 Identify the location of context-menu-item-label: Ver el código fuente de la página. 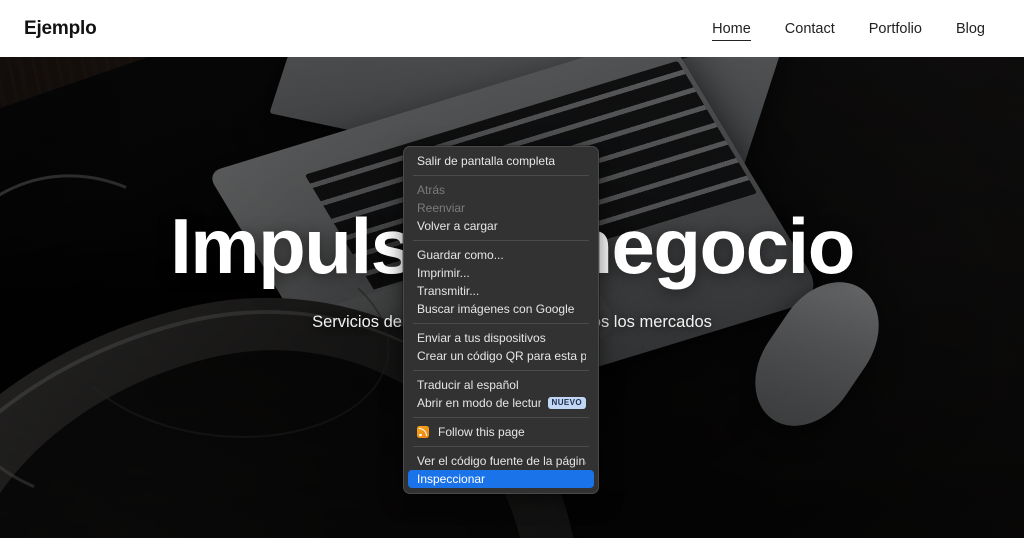
(501, 461).